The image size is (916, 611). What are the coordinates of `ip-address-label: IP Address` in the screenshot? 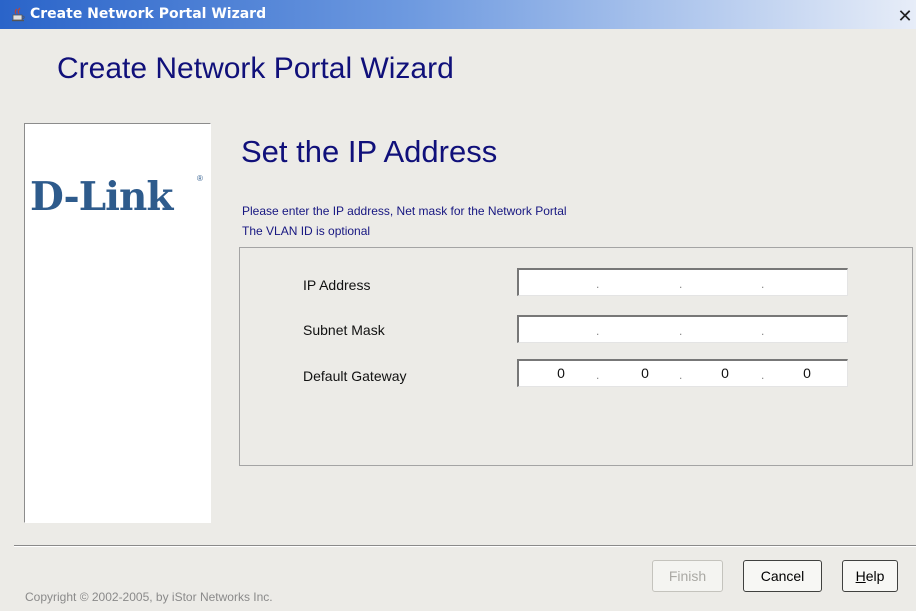 It's located at (337, 285).